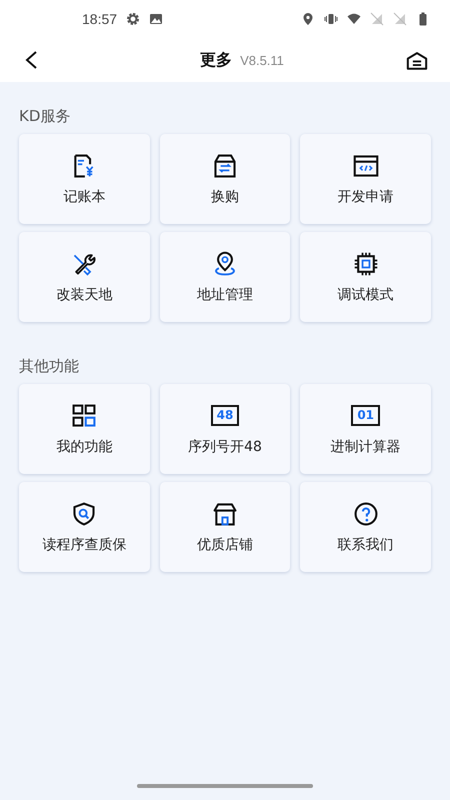 The height and width of the screenshot is (800, 450). Describe the element at coordinates (225, 429) in the screenshot. I see `feature-card: 48 序列号开48` at that location.